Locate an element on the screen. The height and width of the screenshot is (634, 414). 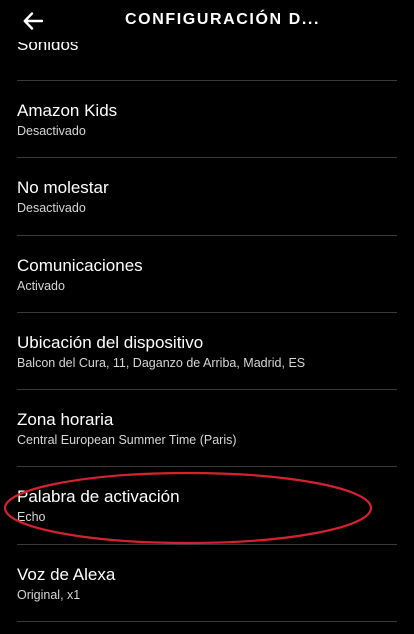
divider is located at coordinates (207, 621).